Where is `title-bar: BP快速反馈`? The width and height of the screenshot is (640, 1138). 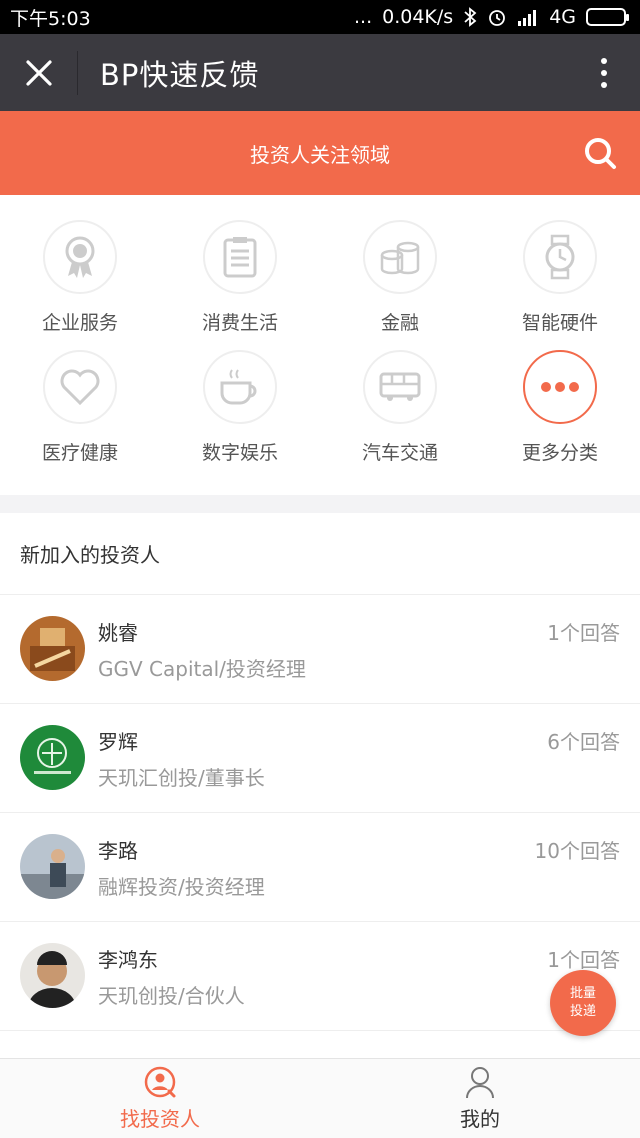
title-bar: BP快速反馈 is located at coordinates (320, 72).